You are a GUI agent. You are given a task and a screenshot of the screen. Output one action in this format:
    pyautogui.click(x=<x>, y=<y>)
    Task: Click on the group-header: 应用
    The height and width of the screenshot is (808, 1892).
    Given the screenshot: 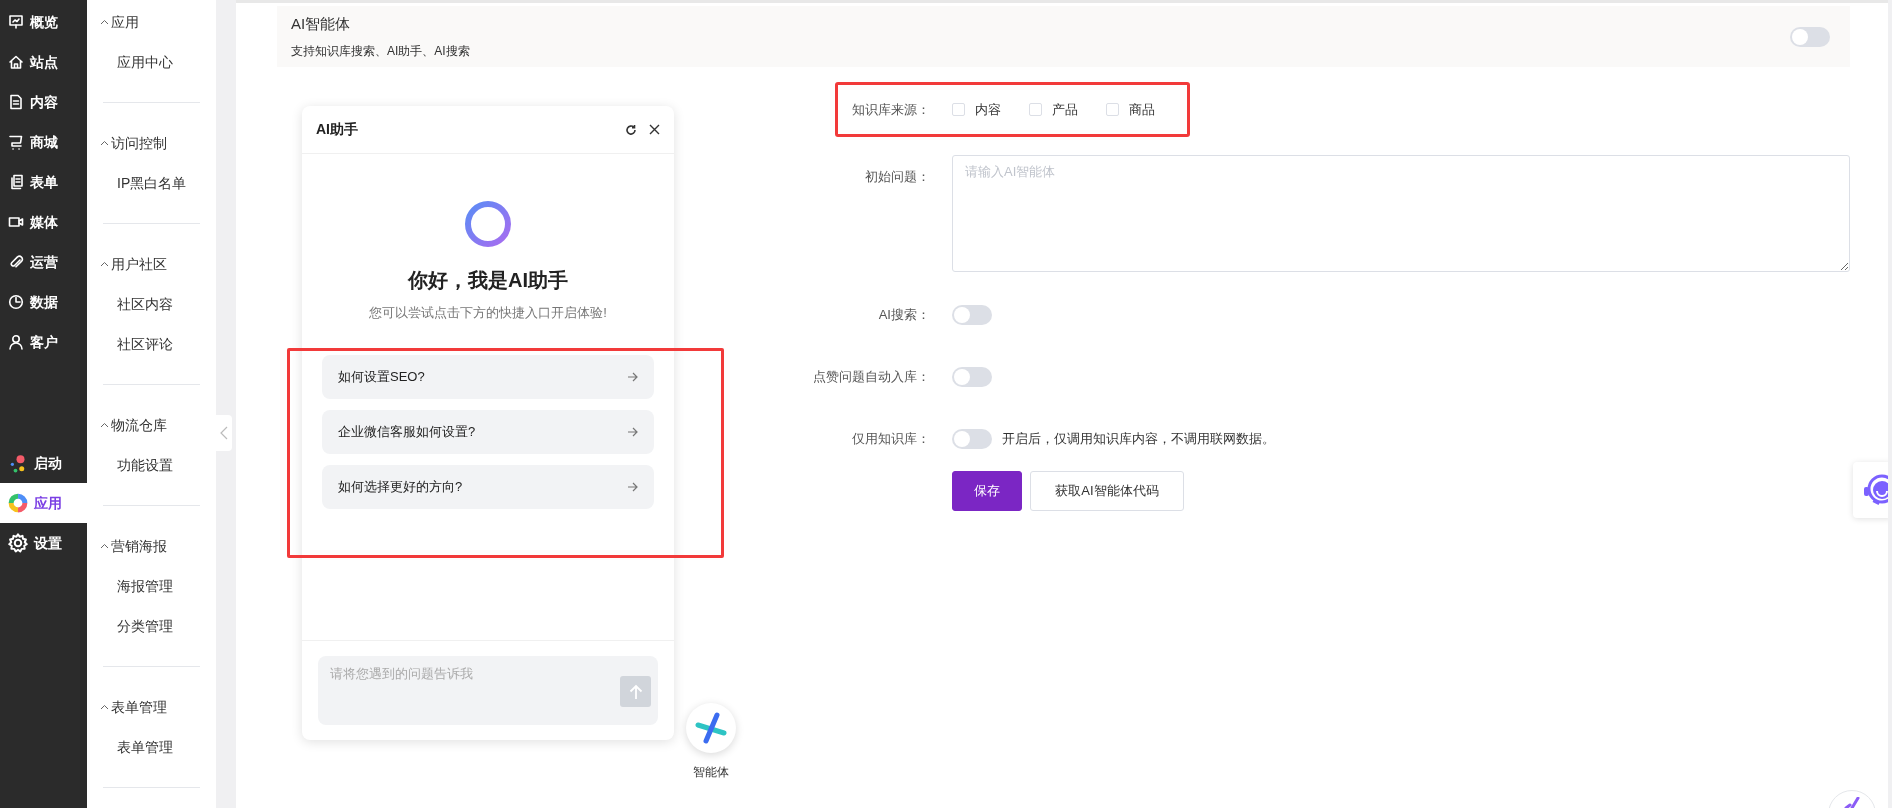 What is the action you would take?
    pyautogui.click(x=113, y=22)
    